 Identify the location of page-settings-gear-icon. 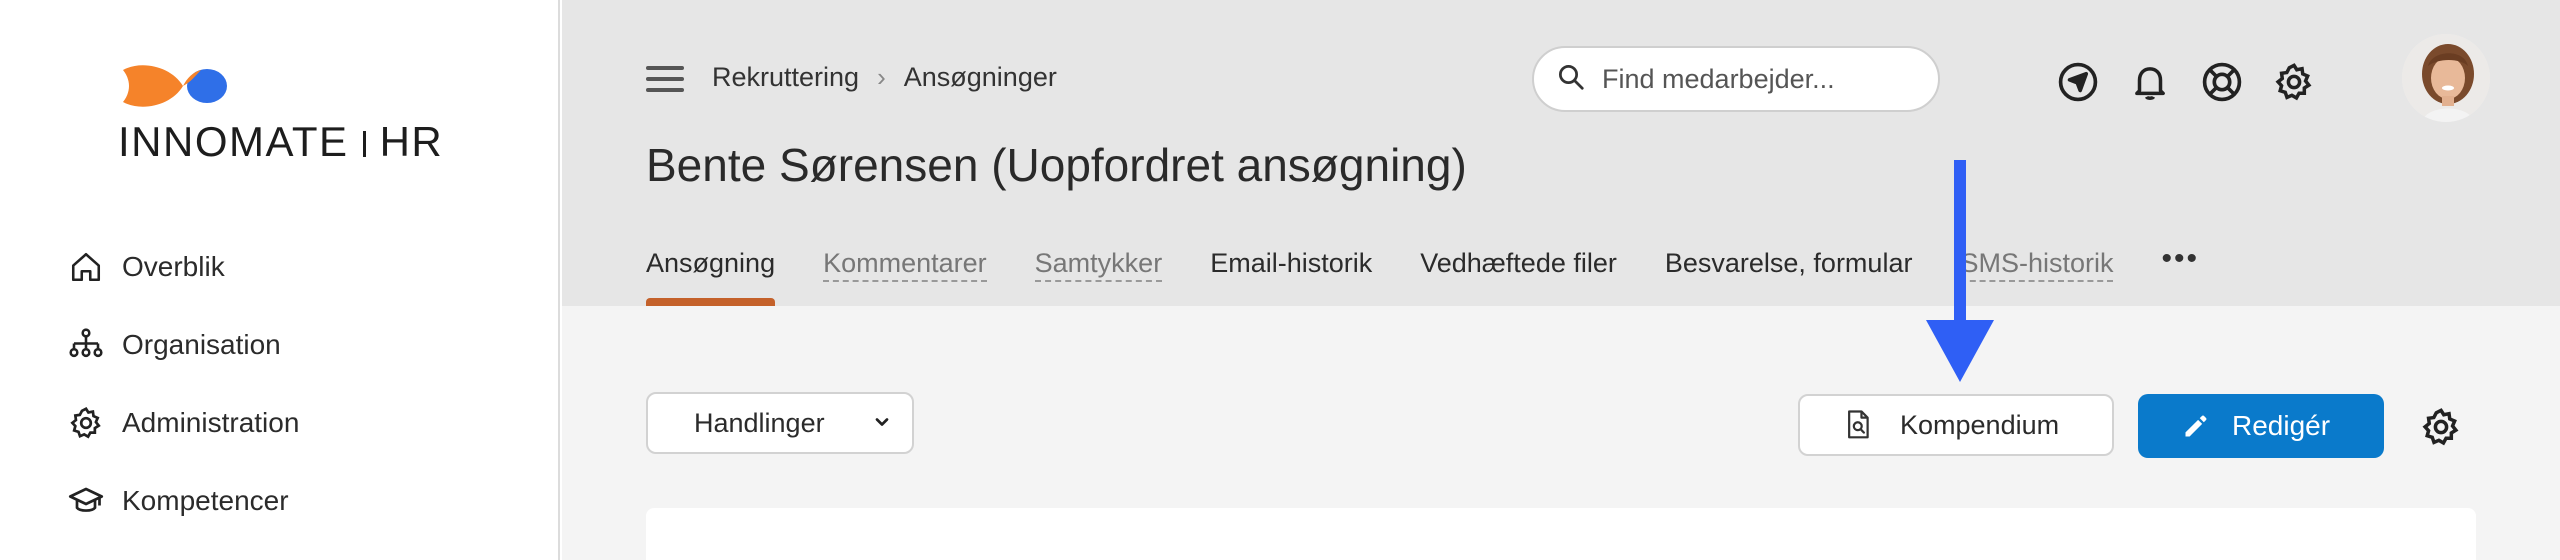
(2441, 427).